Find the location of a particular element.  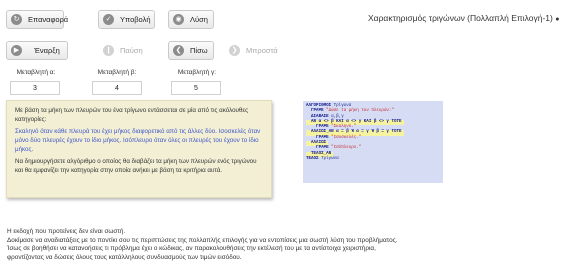

code-line-5-keyword: ΓΡΑΨΕ is located at coordinates (317, 127).